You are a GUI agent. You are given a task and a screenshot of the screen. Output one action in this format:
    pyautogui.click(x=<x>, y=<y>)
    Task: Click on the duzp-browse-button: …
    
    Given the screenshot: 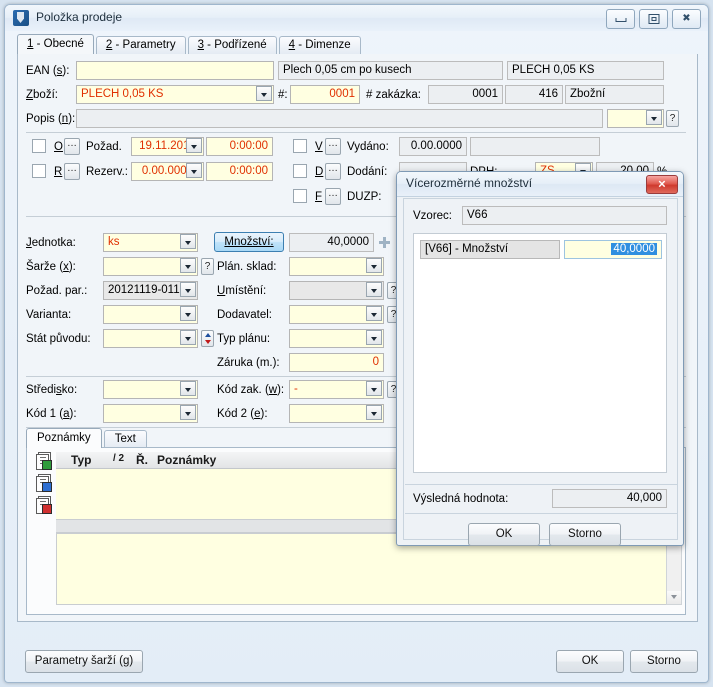 What is the action you would take?
    pyautogui.click(x=333, y=196)
    